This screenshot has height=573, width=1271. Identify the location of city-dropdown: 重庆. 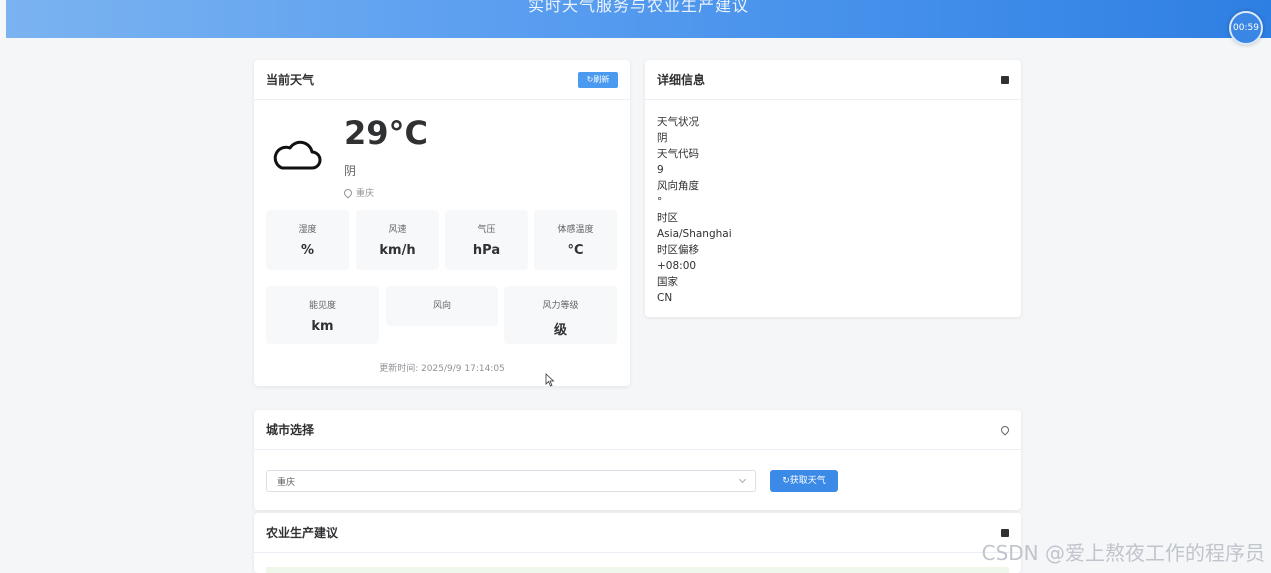
(511, 481).